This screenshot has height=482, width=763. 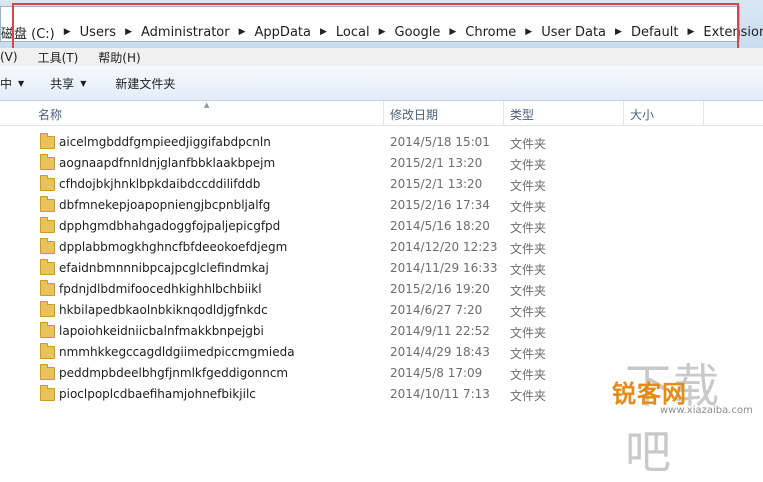 What do you see at coordinates (522, 114) in the screenshot?
I see `column-type: 类型` at bounding box center [522, 114].